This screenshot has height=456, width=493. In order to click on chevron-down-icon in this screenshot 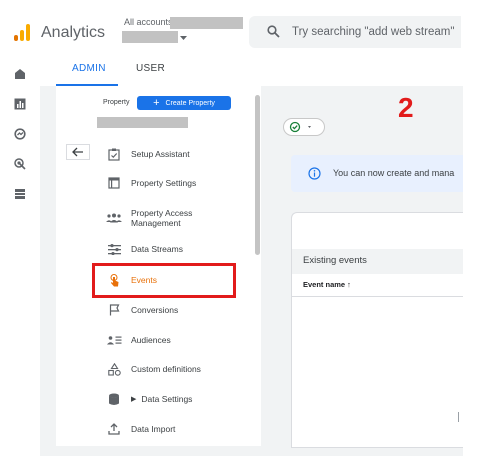, I will do `click(183, 38)`.